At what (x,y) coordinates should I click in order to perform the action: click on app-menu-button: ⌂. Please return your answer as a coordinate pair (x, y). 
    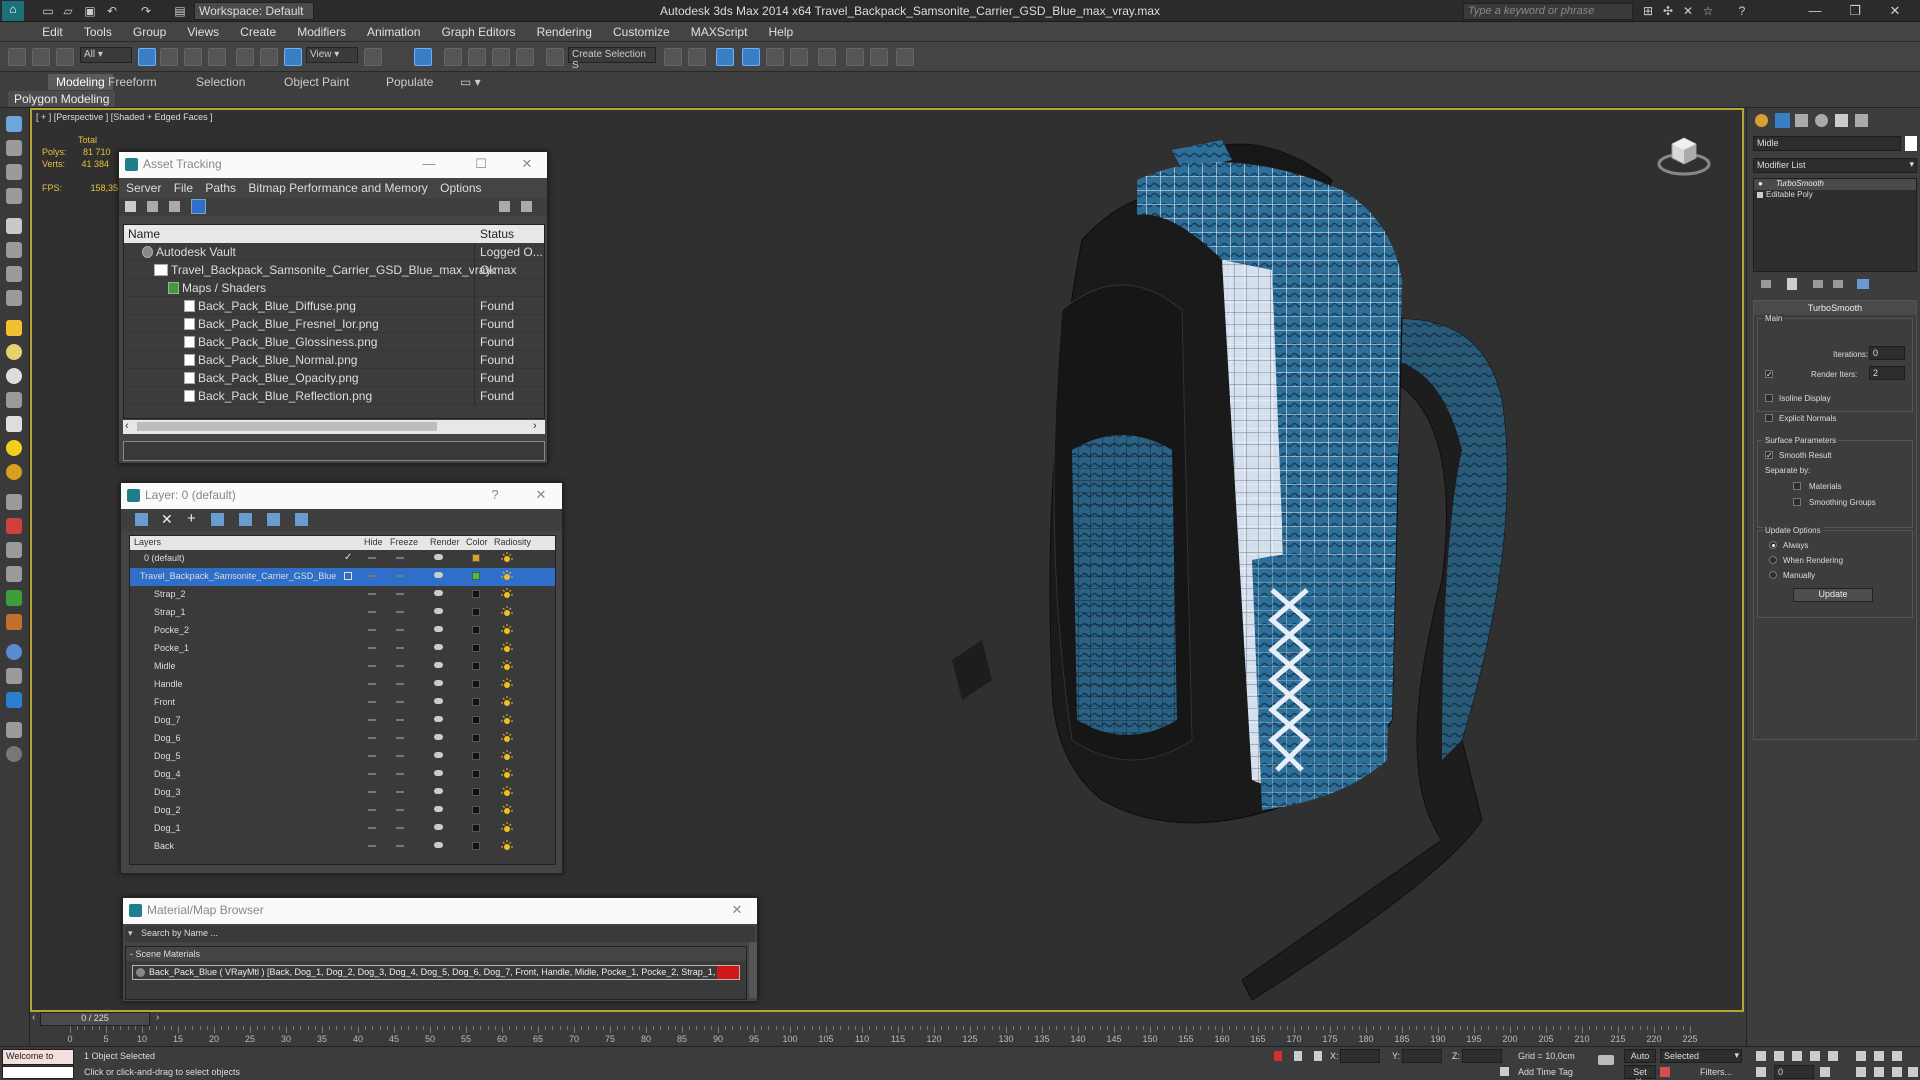
    Looking at the image, I should click on (13, 11).